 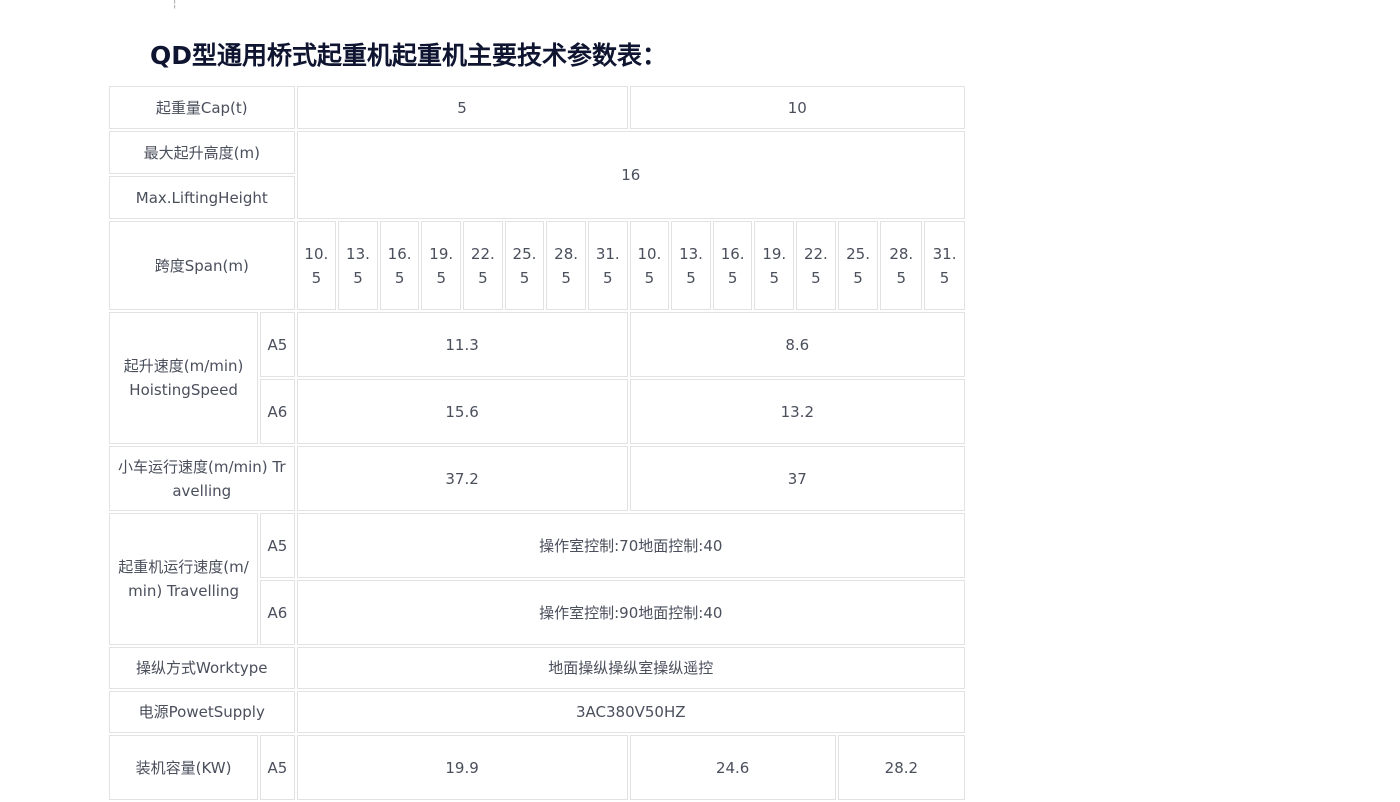 I want to click on lifting-height-label-cn: 最大起升高度(m), so click(x=202, y=152).